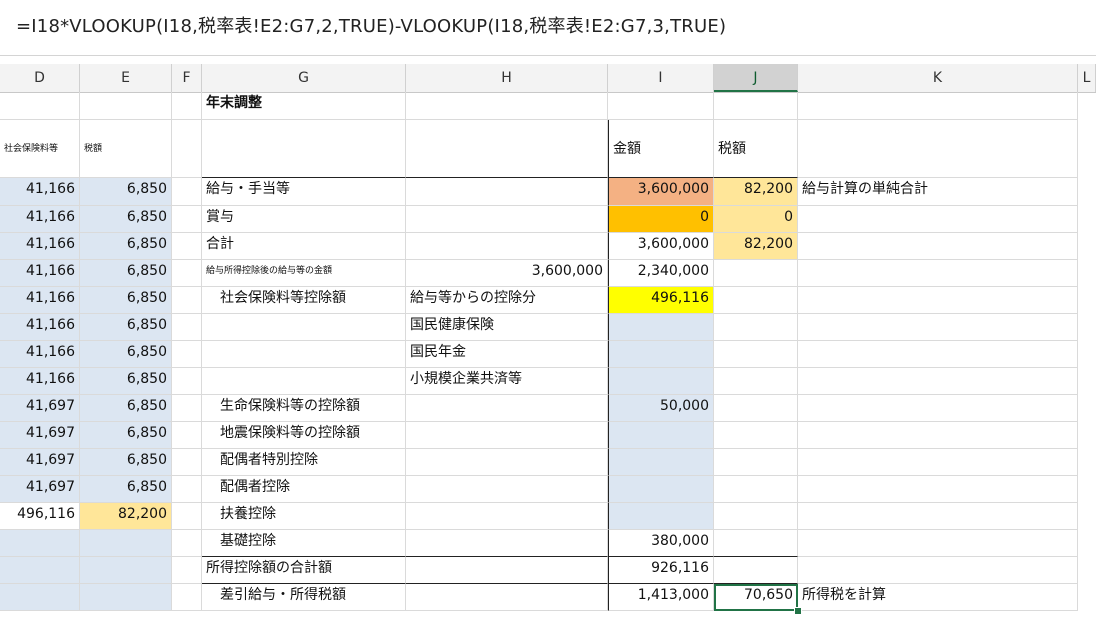 Image resolution: width=1096 pixels, height=640 pixels. I want to click on column-header-j: J, so click(756, 78).